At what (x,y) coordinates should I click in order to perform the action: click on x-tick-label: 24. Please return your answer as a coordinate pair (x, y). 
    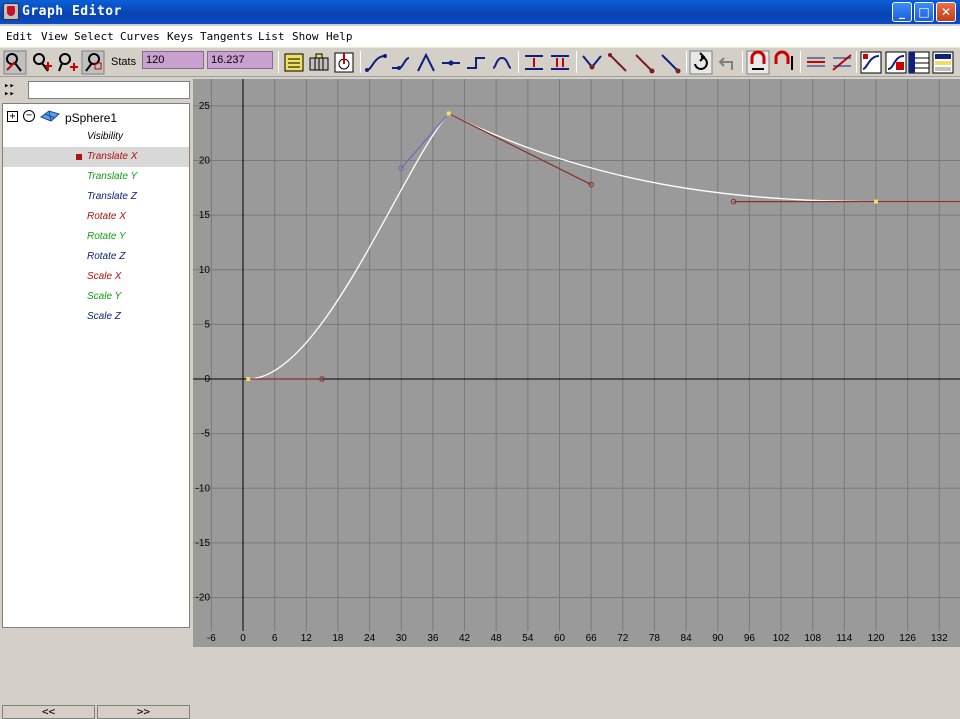
    Looking at the image, I should click on (370, 638).